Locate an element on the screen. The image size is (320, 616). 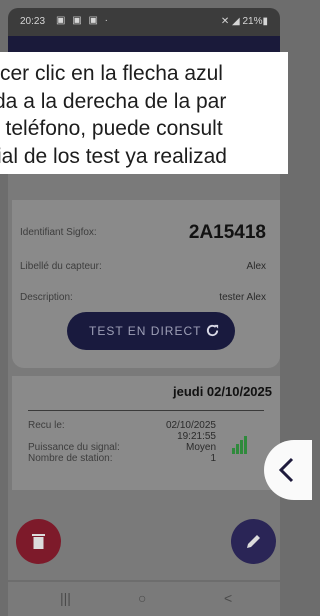
caption-line-3: u teléfono, puede consult is located at coordinates (111, 128).